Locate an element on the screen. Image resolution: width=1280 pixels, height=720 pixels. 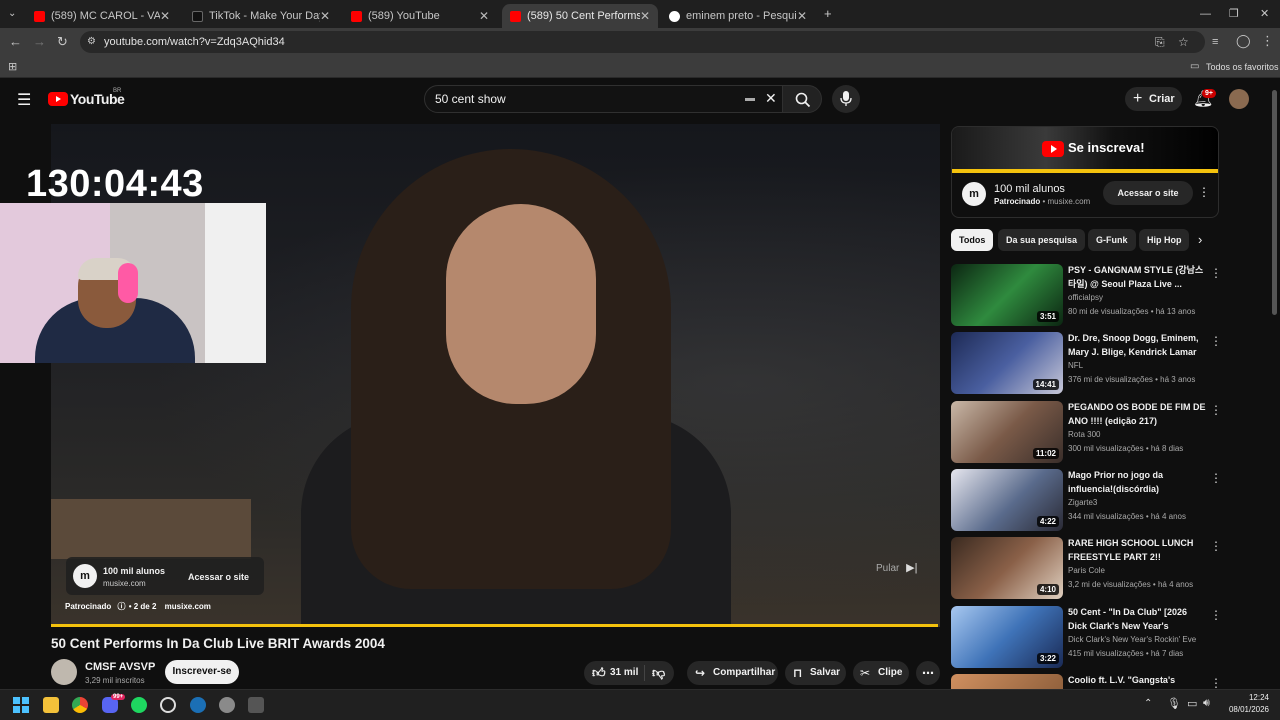
keyboard-icon: ▬ is located at coordinates (750, 99).